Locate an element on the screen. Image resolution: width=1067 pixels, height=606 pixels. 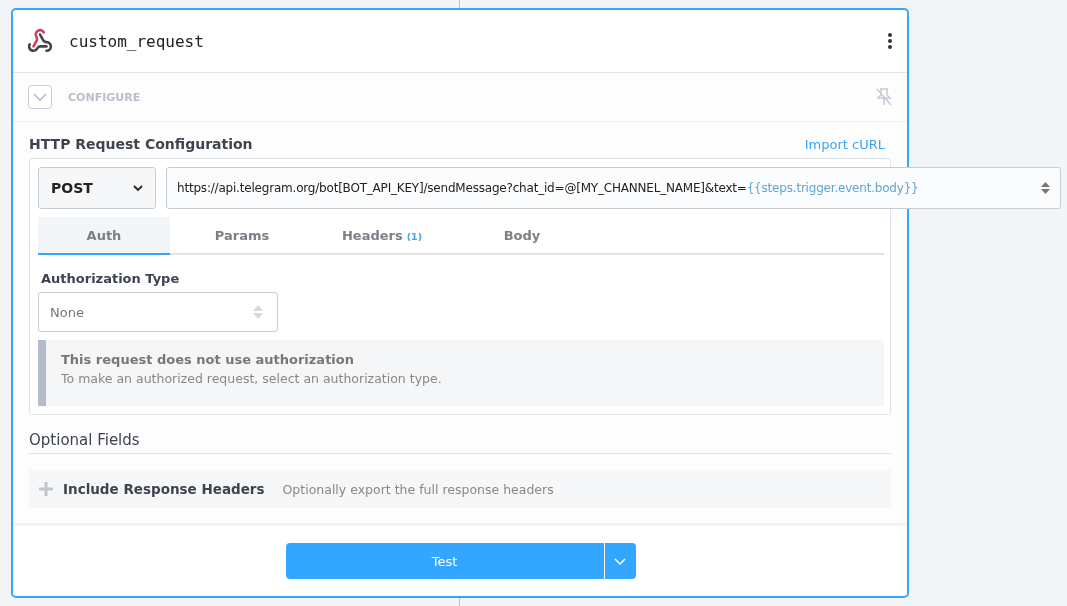
field-label: Authorization Type is located at coordinates (111, 278).